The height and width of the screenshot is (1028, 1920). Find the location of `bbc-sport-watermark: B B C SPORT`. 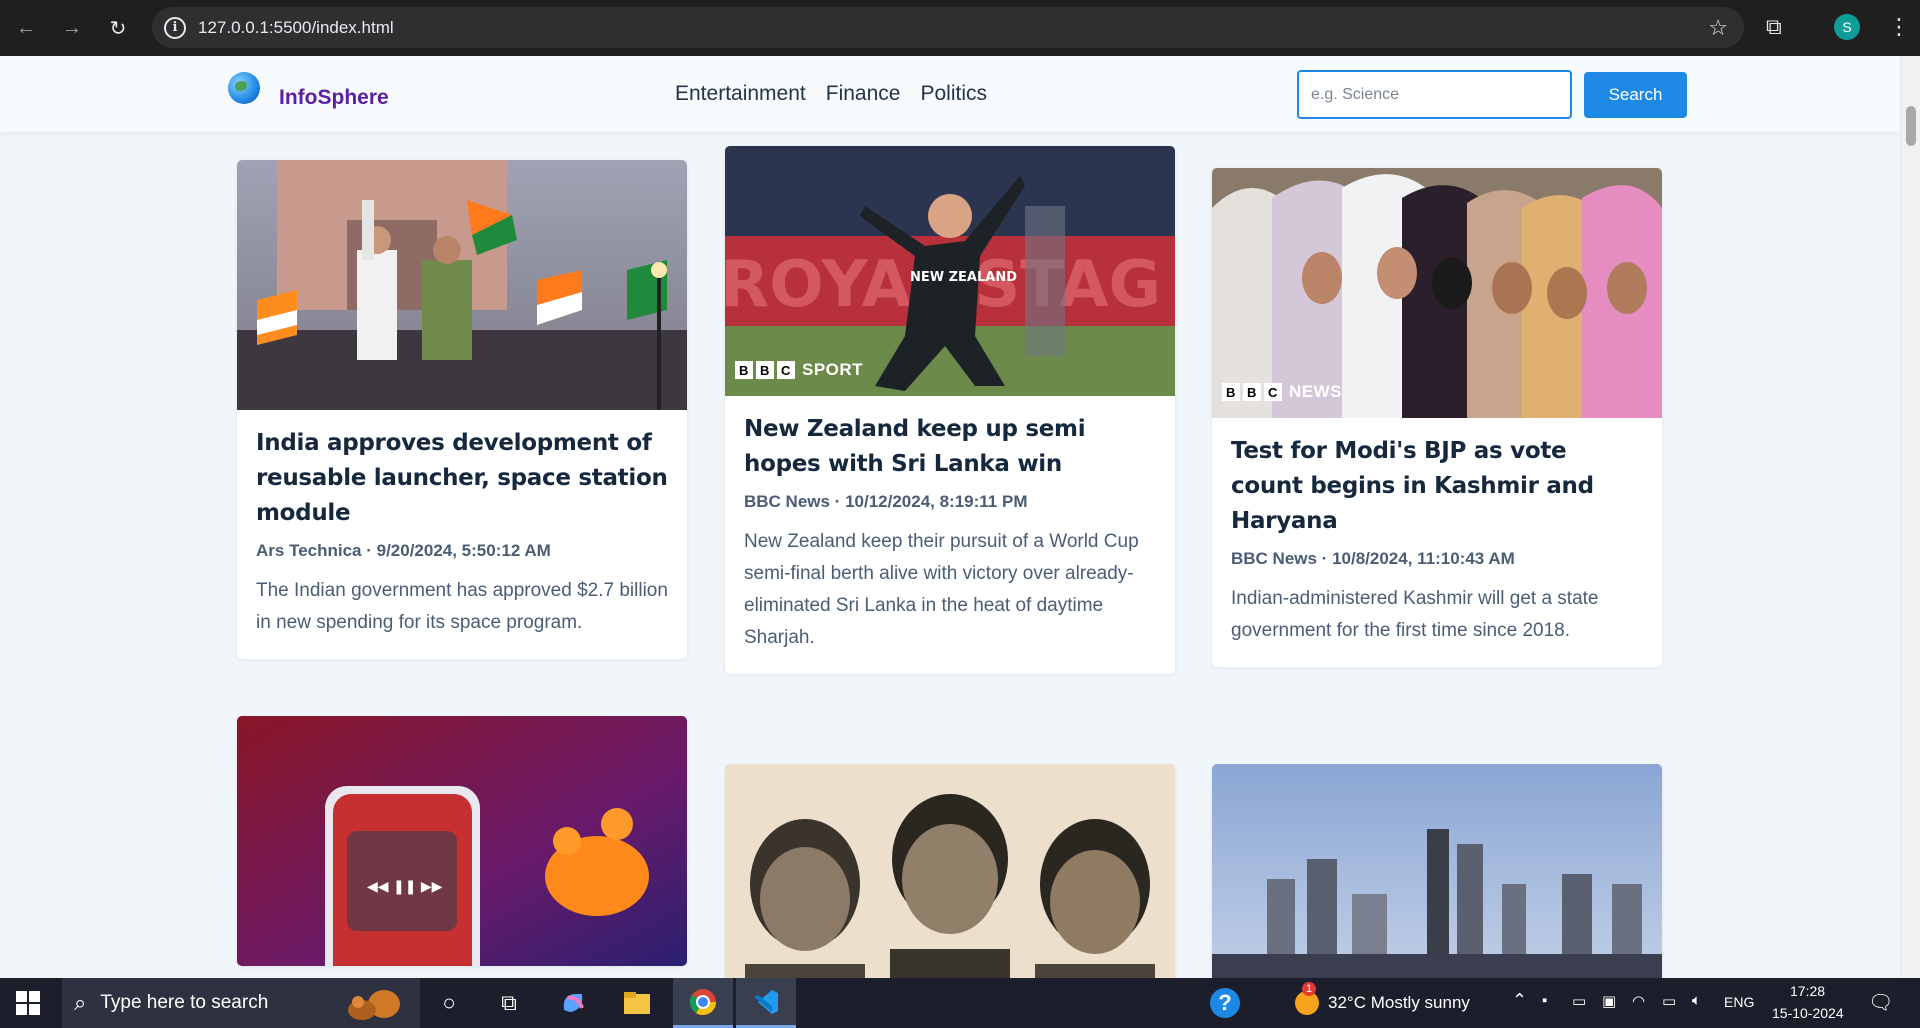

bbc-sport-watermark: B B C SPORT is located at coordinates (799, 370).